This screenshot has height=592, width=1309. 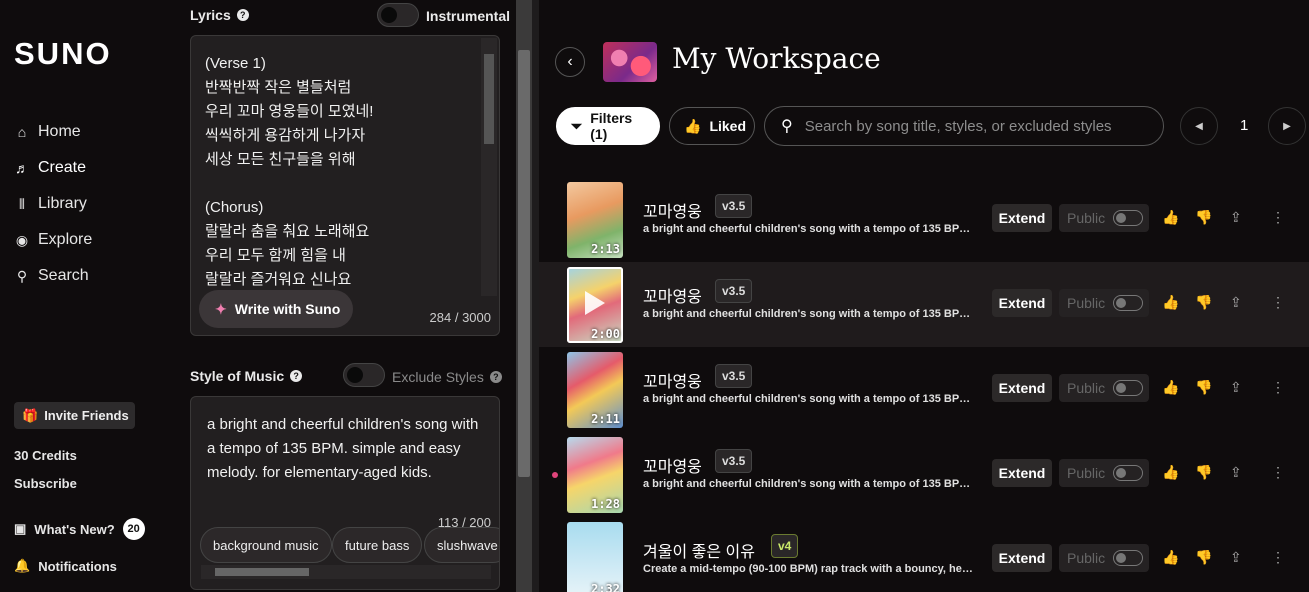 What do you see at coordinates (22, 168) in the screenshot?
I see `music-note-icon: ♬` at bounding box center [22, 168].